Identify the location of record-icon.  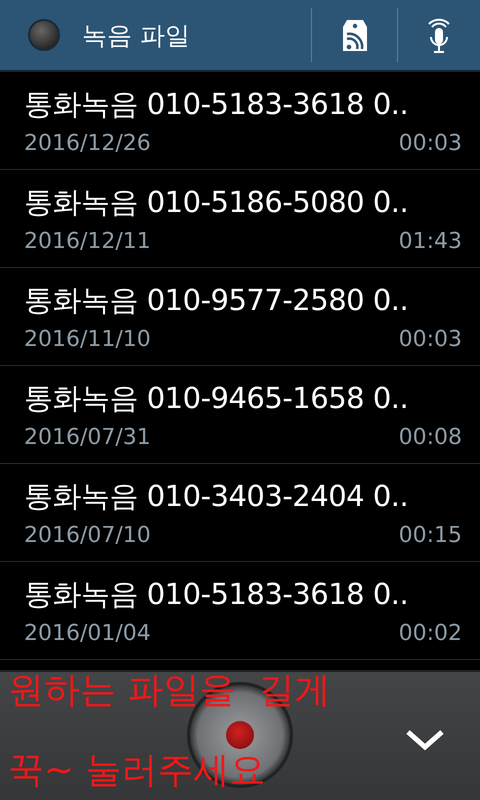
(240, 735).